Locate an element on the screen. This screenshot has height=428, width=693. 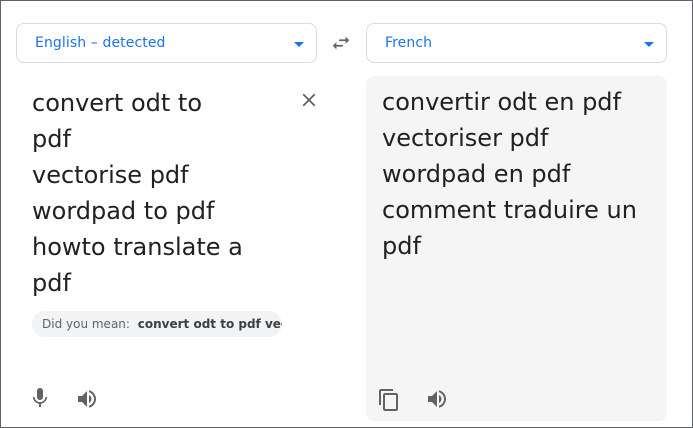
microphone-icon is located at coordinates (40, 397).